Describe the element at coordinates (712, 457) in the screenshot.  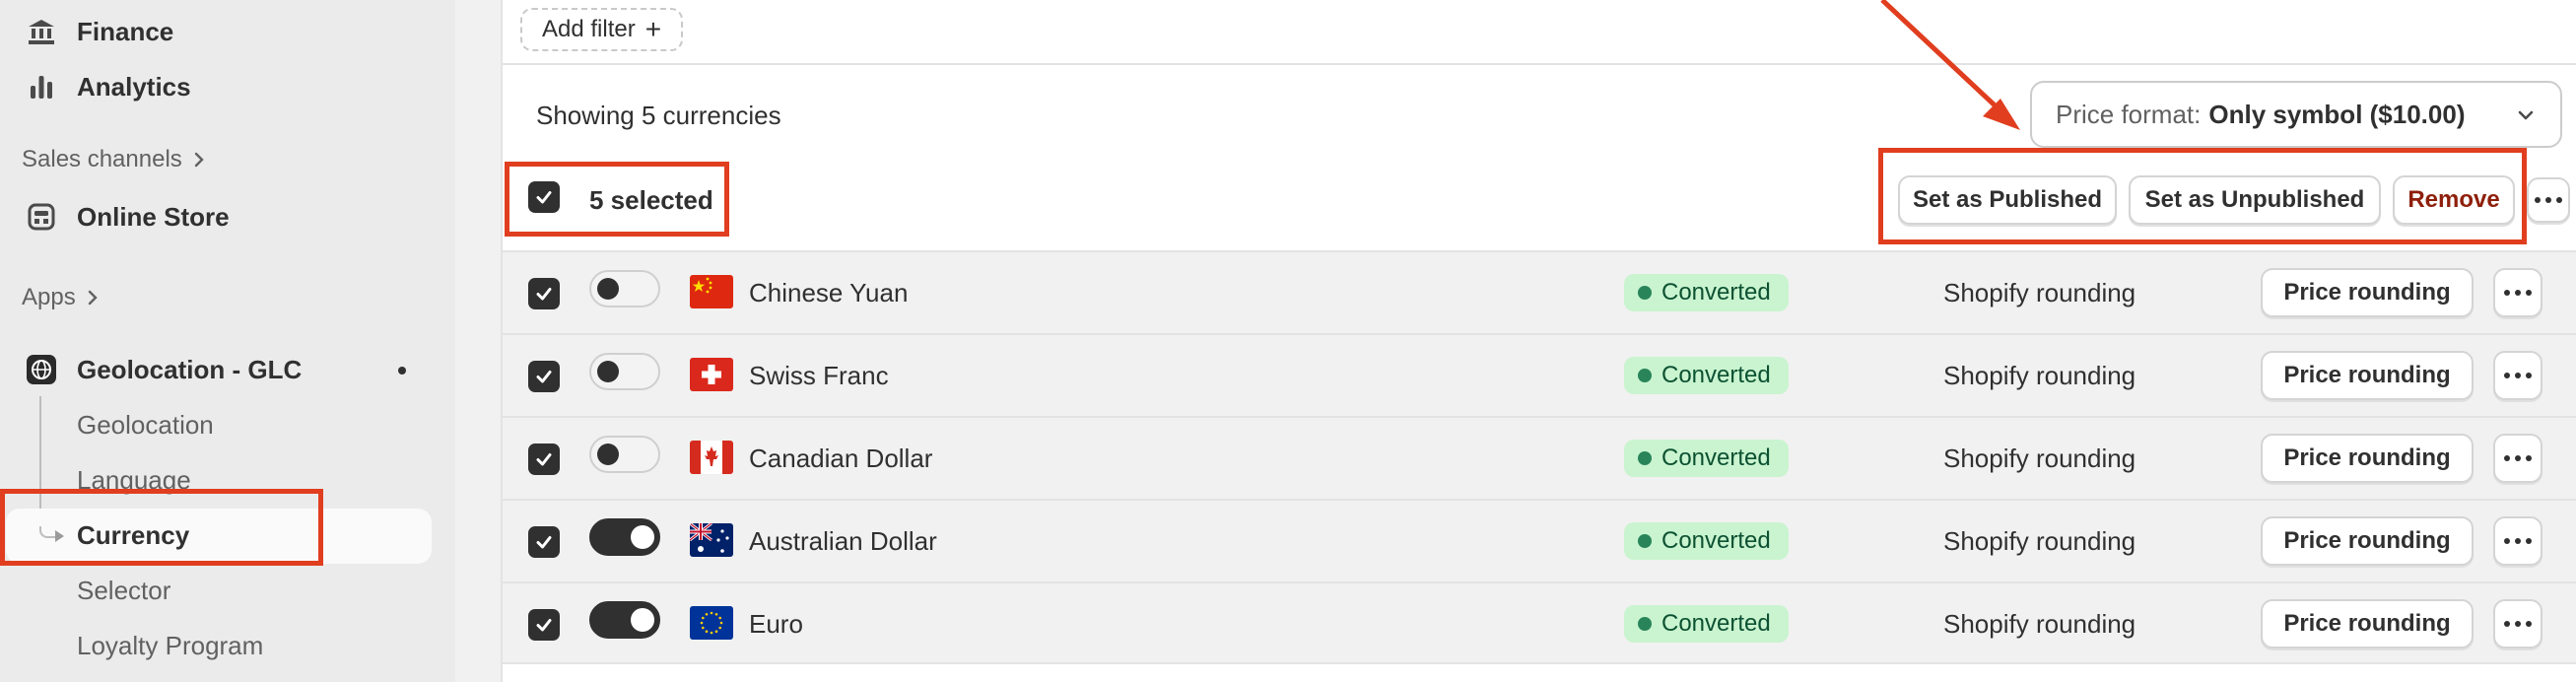
I see `canada-flag-icon` at that location.